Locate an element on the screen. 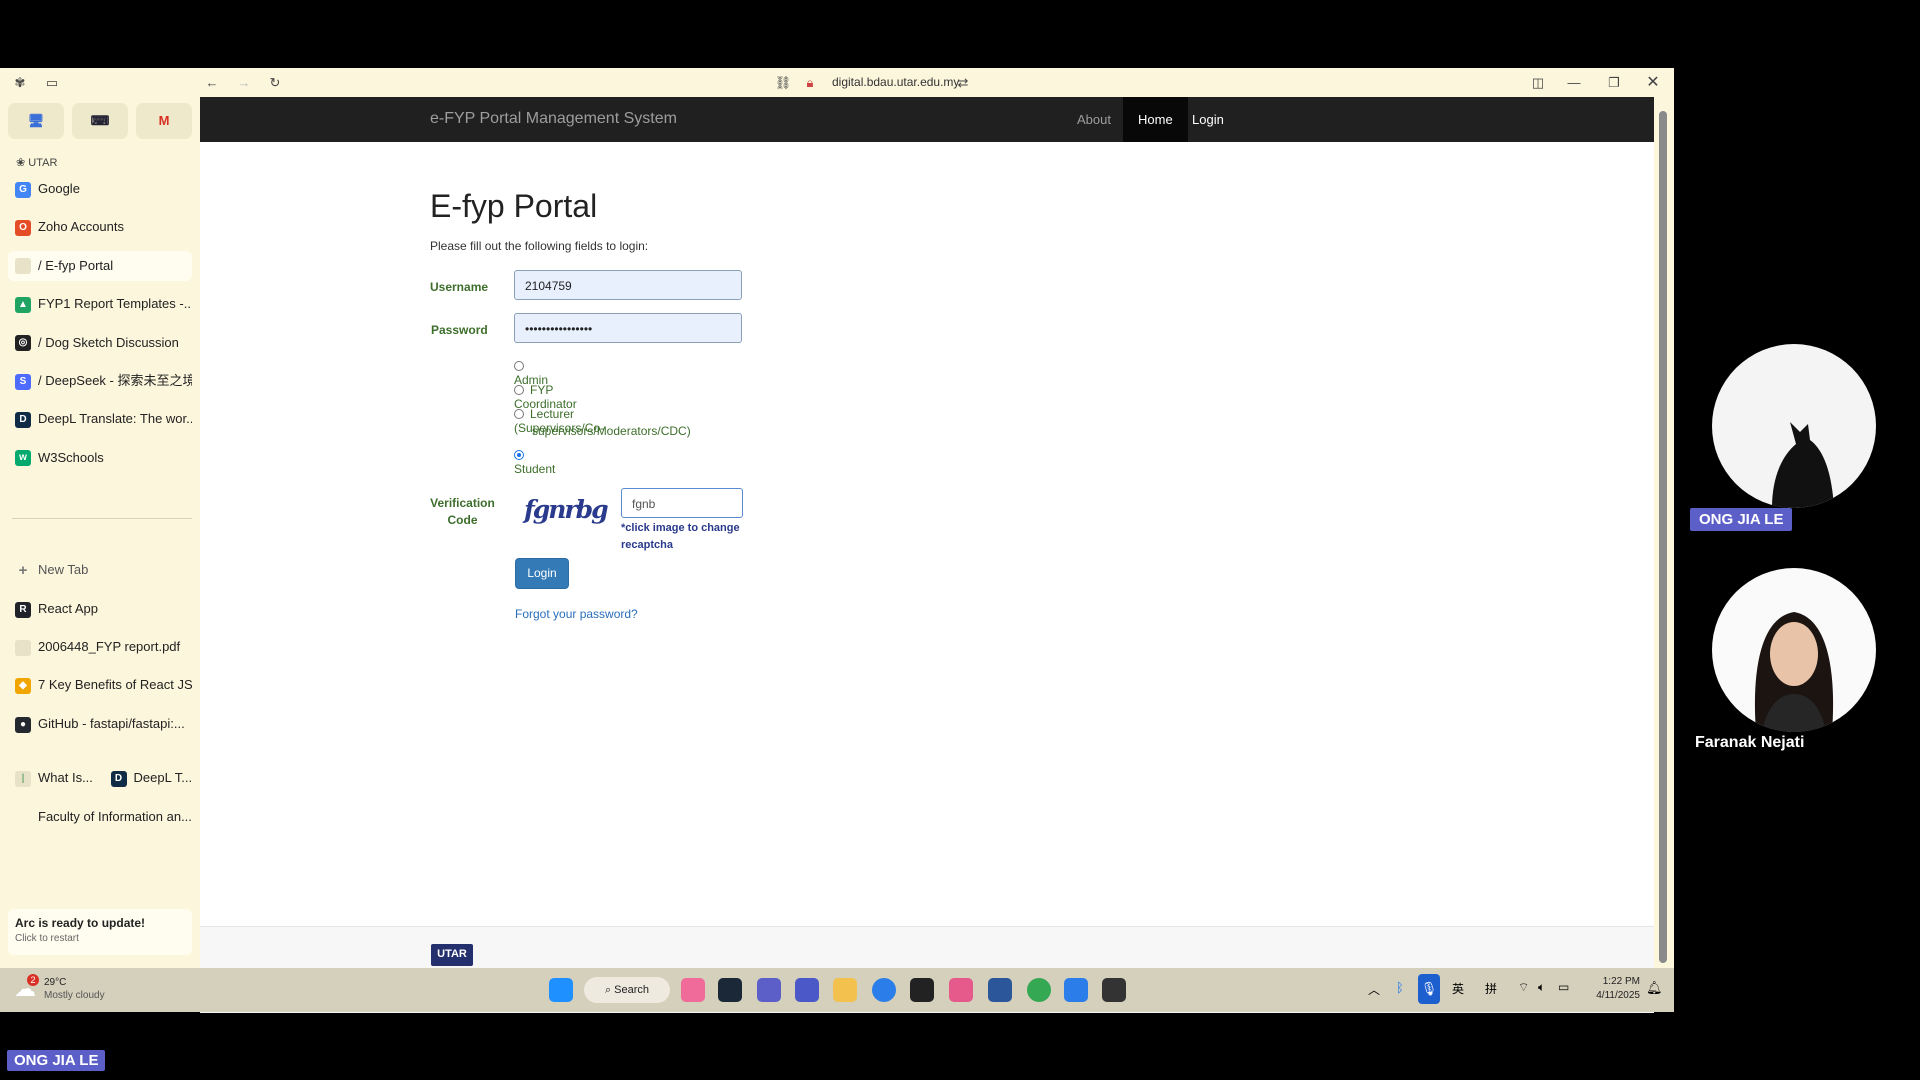 The image size is (1920, 1080). sidebar-tab: S / DeepSeek - 探索未至之境 is located at coordinates (100, 381).